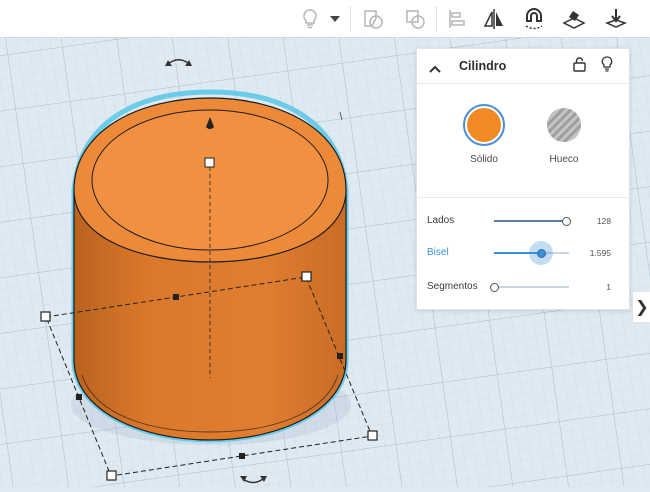  Describe the element at coordinates (176, 297) in the screenshot. I see `mid-handle-back-left` at that location.